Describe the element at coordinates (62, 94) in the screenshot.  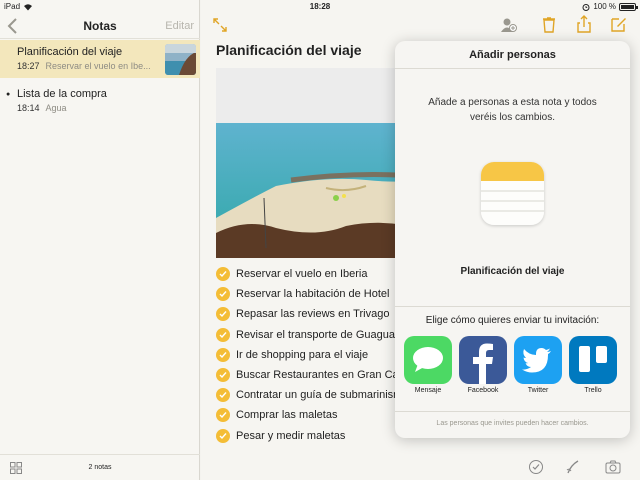
I see `note-item-title: Lista de la compra` at that location.